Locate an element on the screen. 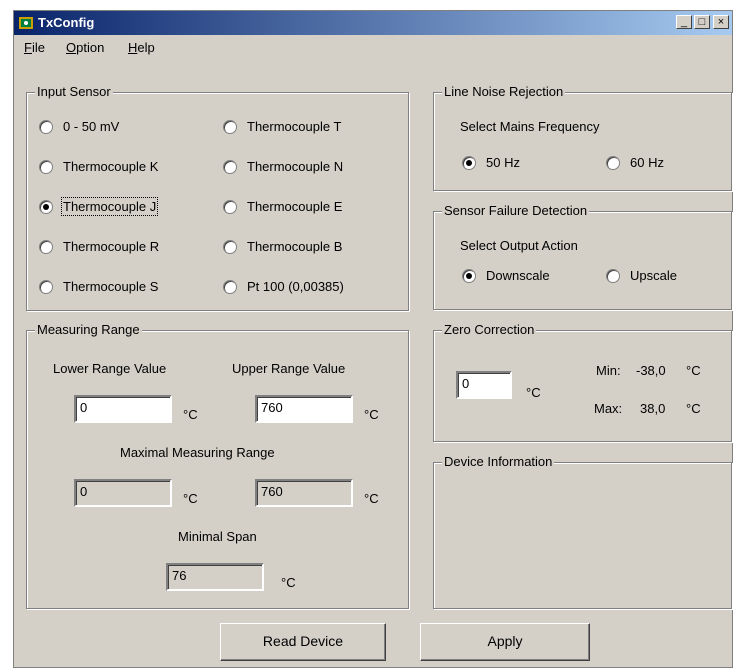  upper-range-unit: °C is located at coordinates (371, 414).